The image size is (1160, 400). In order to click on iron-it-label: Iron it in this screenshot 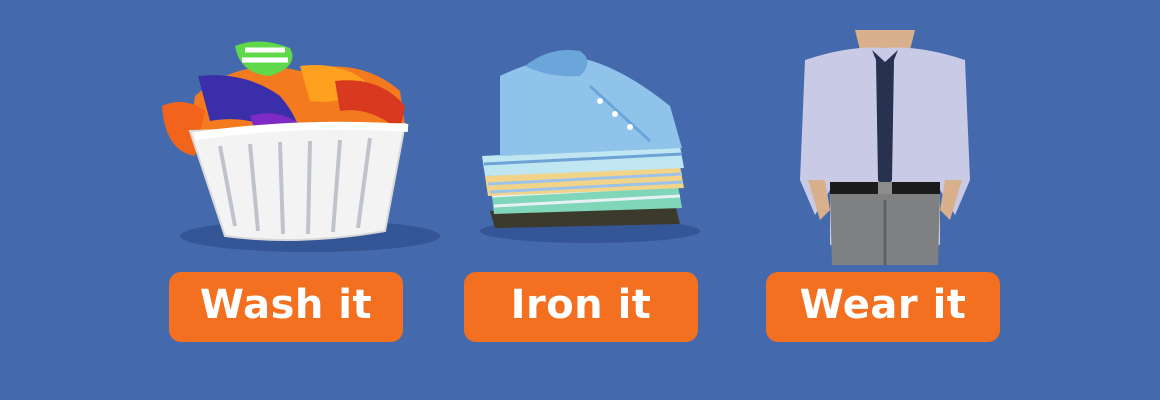, I will do `click(581, 305)`.